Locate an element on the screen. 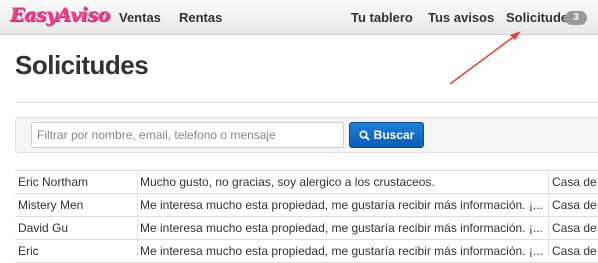 The width and height of the screenshot is (598, 263). brand-logo: EasyAviso is located at coordinates (60, 15).